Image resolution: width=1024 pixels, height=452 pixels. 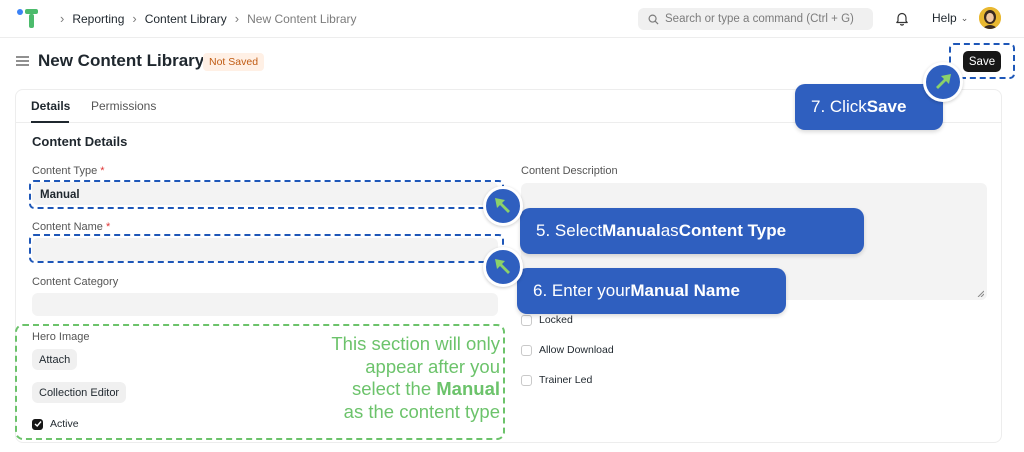 What do you see at coordinates (98, 19) in the screenshot?
I see `breadcrumb-reporting: Reporting` at bounding box center [98, 19].